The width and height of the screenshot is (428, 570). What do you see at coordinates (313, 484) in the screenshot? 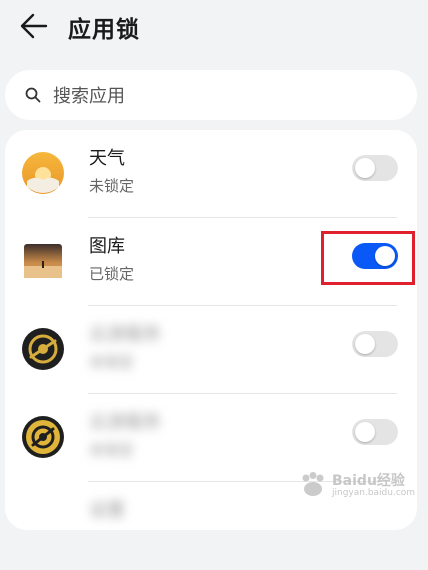
I see `paw-icon` at bounding box center [313, 484].